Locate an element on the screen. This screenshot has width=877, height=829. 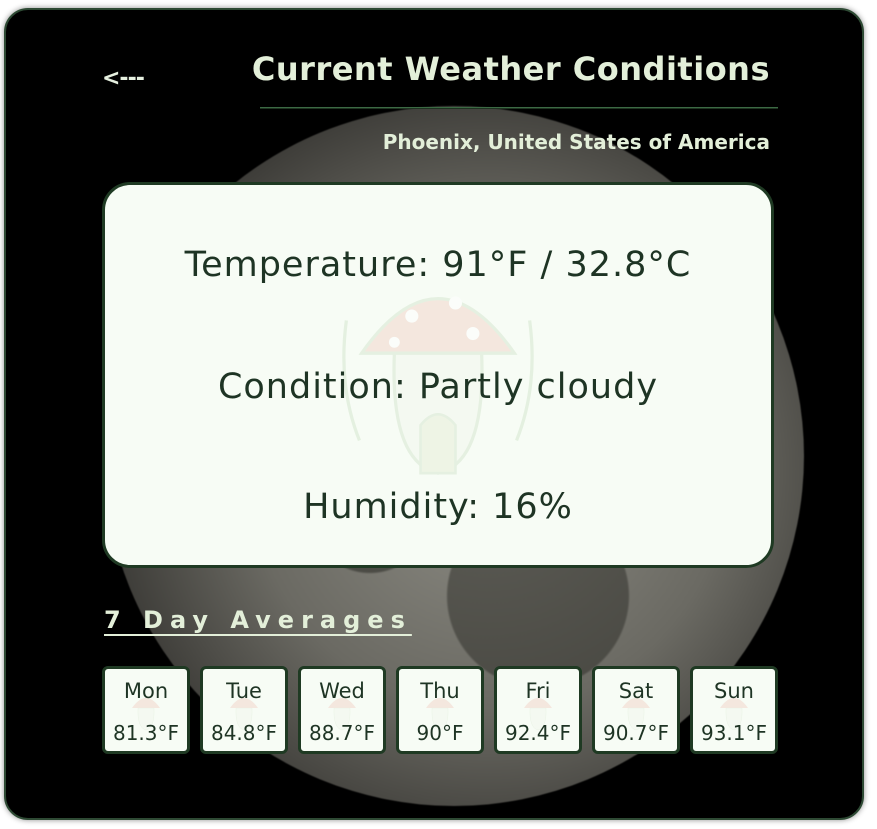
page-title: Current Weather Conditions is located at coordinates (510, 69).